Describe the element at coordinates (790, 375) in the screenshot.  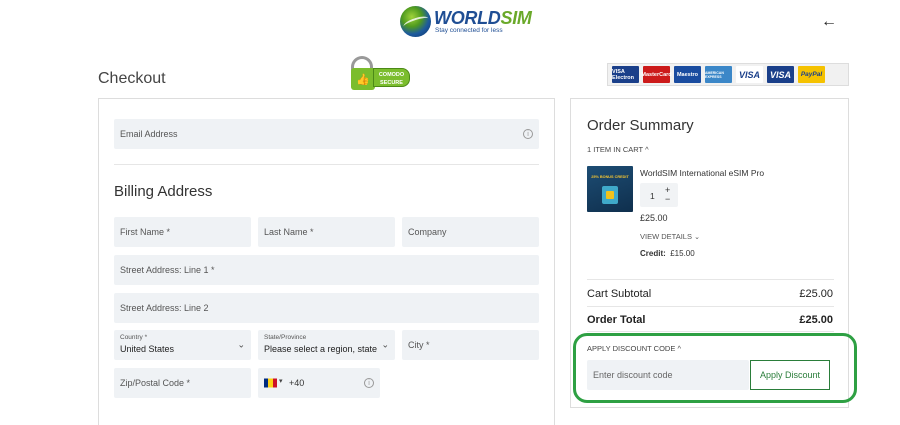
I see `apply-discount-button: Apply Discount` at that location.